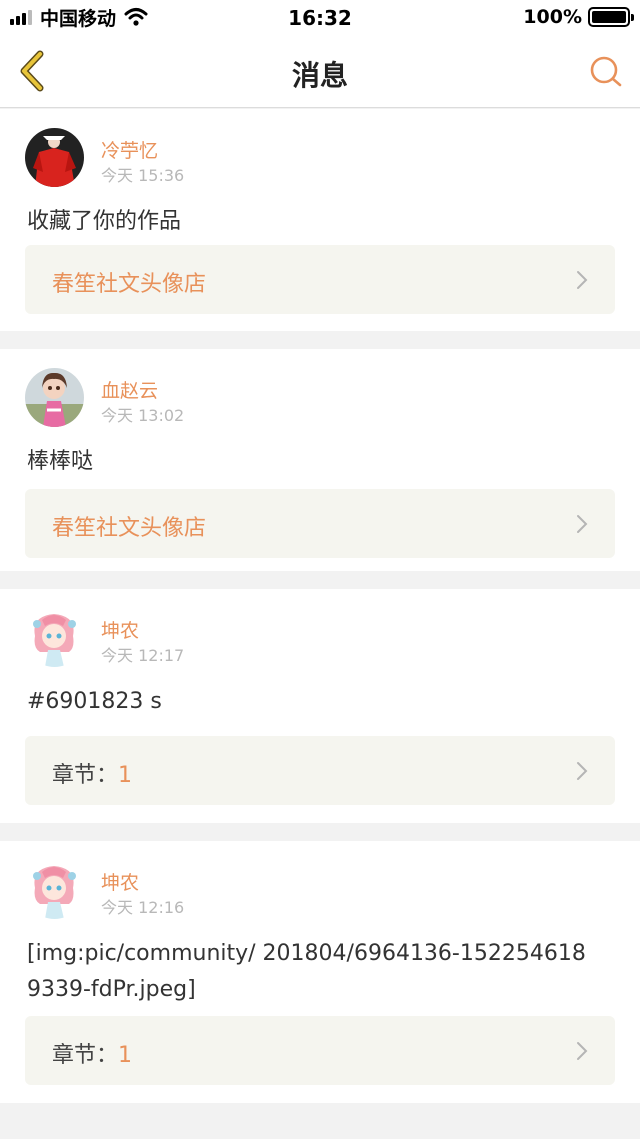 This screenshot has width=640, height=1139. Describe the element at coordinates (552, 17) in the screenshot. I see `battery-percent: 100%` at that location.